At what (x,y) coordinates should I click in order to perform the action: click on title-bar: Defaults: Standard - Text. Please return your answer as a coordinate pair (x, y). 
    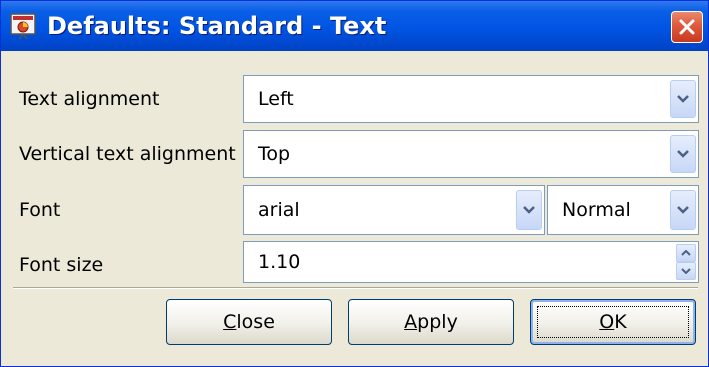
    Looking at the image, I should click on (354, 26).